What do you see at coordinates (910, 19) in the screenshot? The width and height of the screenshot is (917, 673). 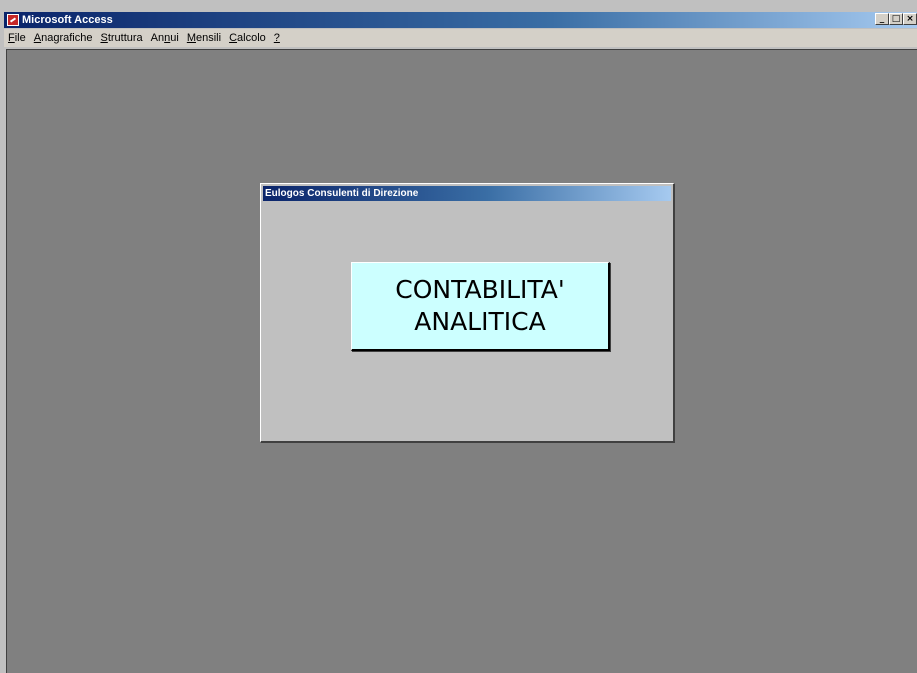 I see `close-button: ×` at bounding box center [910, 19].